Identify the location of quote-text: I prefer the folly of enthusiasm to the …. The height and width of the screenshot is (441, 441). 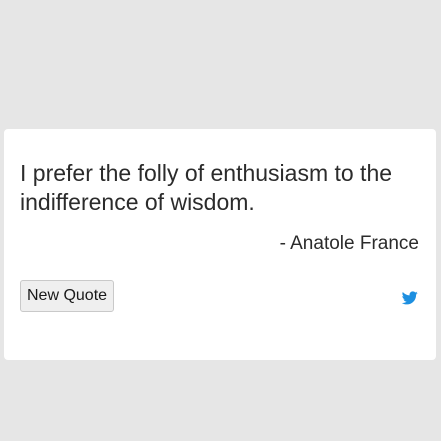
(206, 187).